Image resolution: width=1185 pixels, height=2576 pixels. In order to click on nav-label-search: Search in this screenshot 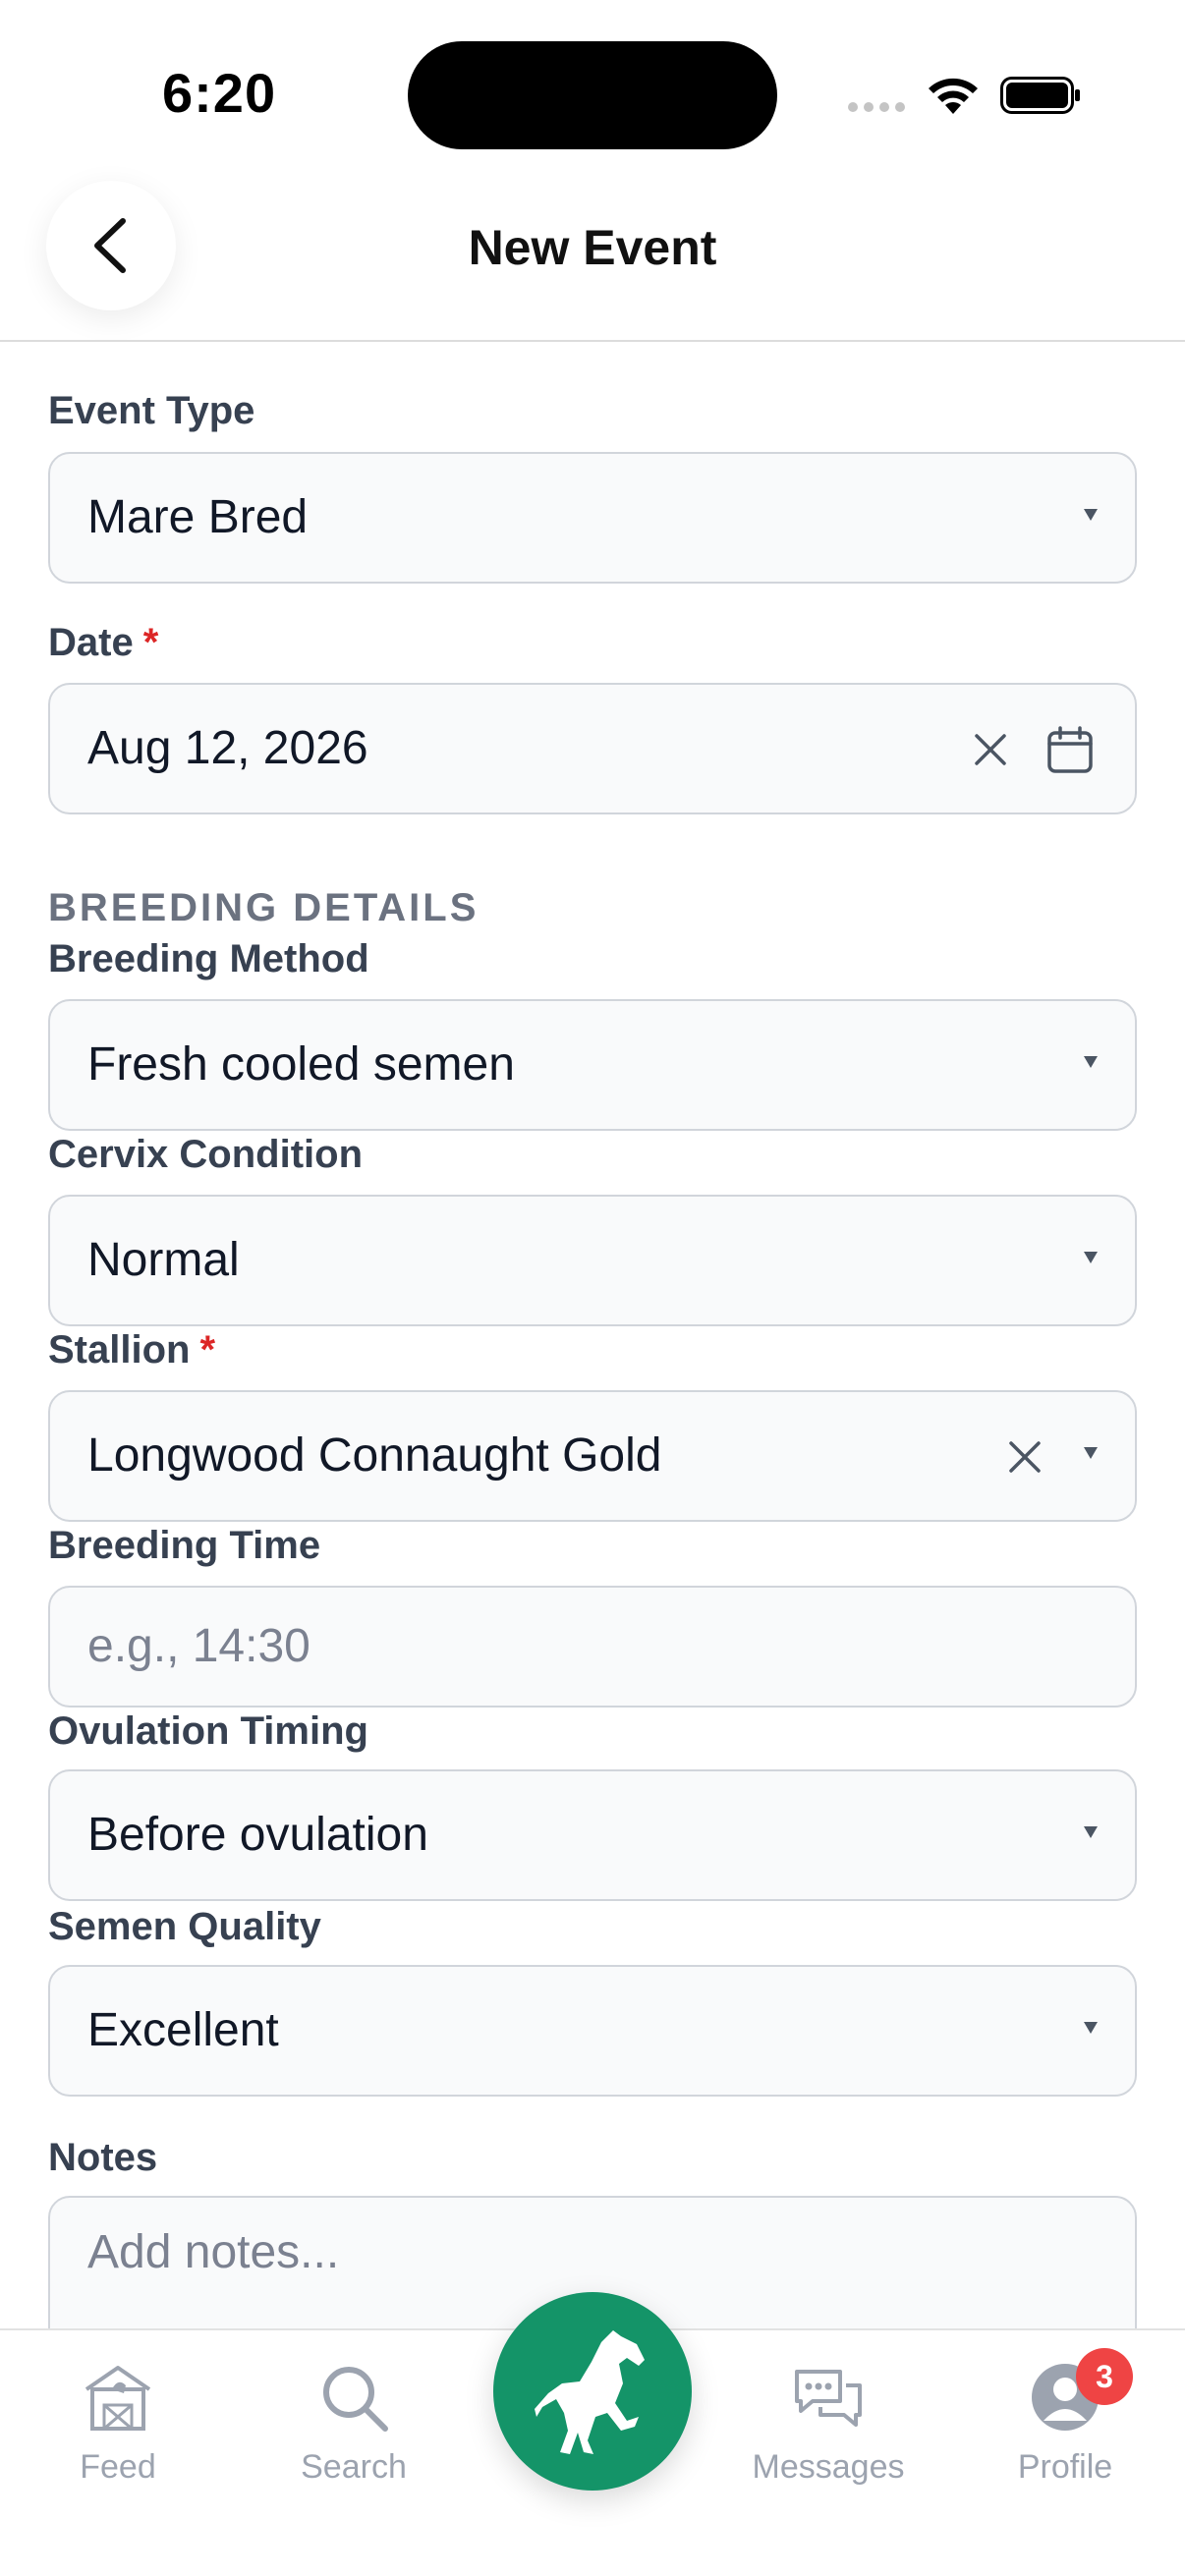, I will do `click(354, 2467)`.